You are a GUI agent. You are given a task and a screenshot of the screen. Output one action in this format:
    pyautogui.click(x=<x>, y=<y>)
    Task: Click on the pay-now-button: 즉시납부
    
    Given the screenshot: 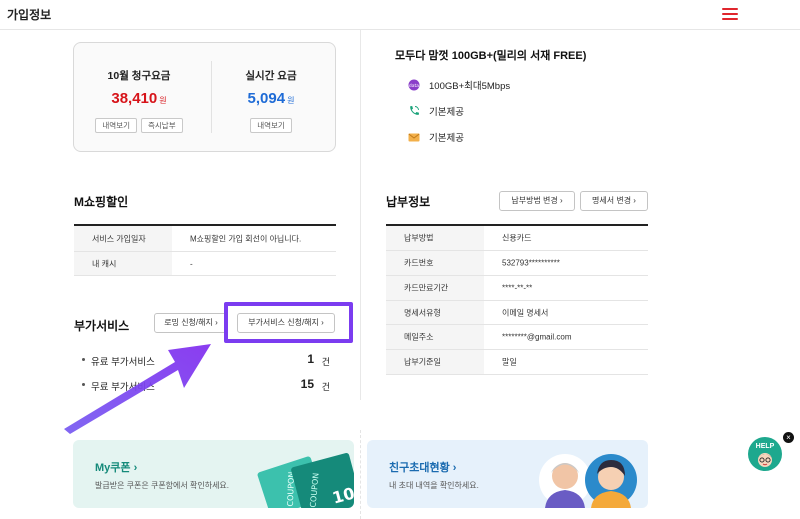 What is the action you would take?
    pyautogui.click(x=162, y=125)
    